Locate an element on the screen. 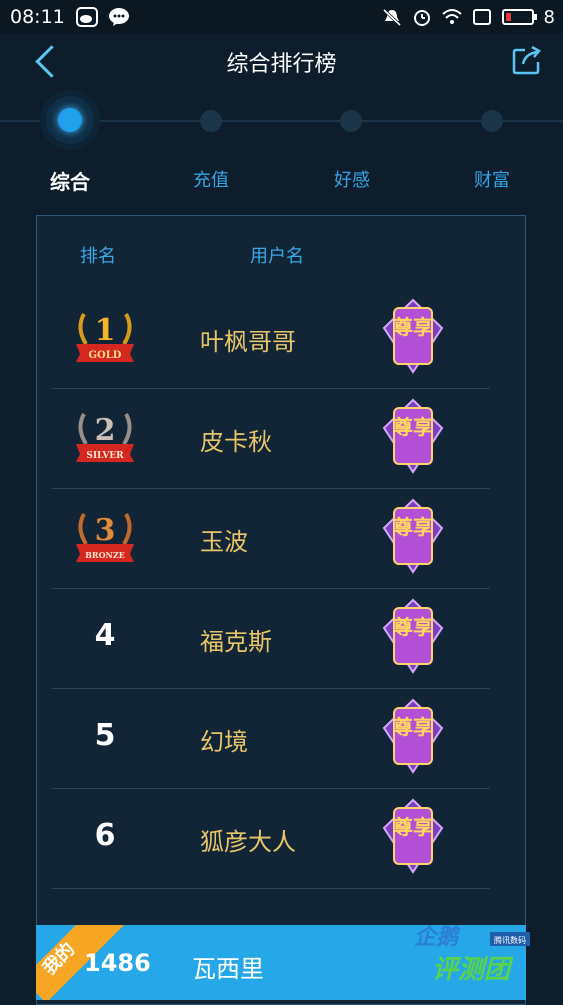  svg-text: BRONZE is located at coordinates (105, 555).